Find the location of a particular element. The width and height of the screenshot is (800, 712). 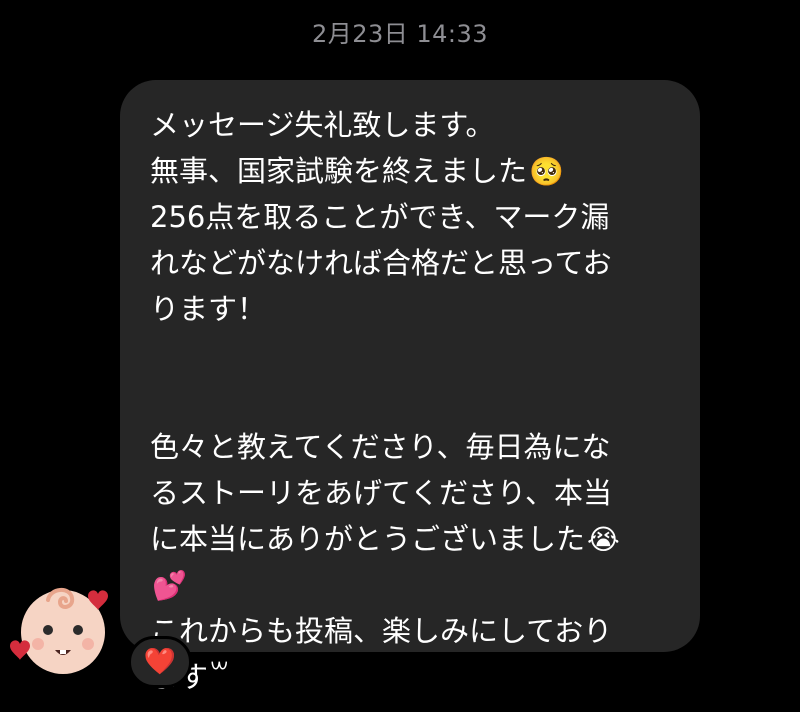

heart-reaction: ❤️ is located at coordinates (160, 662).